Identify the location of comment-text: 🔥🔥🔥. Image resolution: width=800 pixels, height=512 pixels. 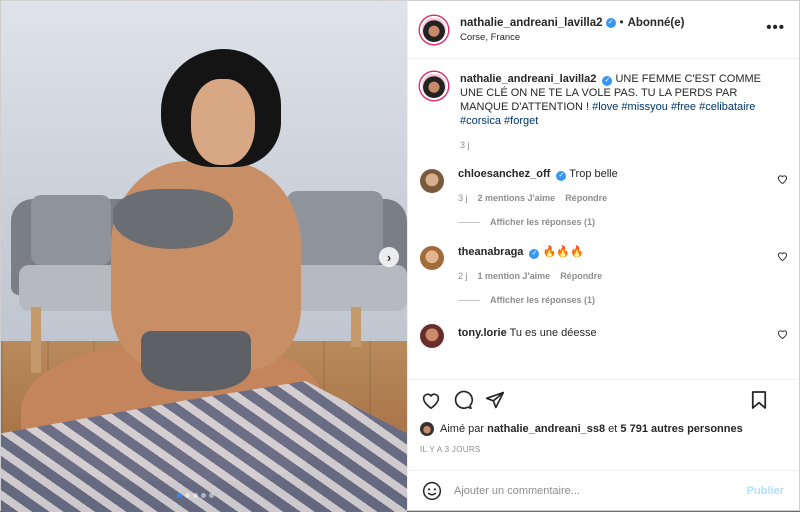
(563, 252).